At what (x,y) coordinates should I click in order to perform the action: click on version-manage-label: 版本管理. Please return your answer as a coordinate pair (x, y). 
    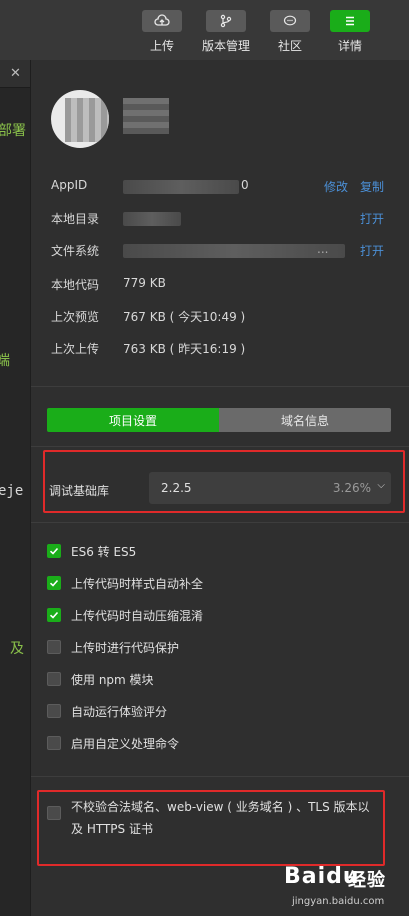
    Looking at the image, I should click on (225, 46).